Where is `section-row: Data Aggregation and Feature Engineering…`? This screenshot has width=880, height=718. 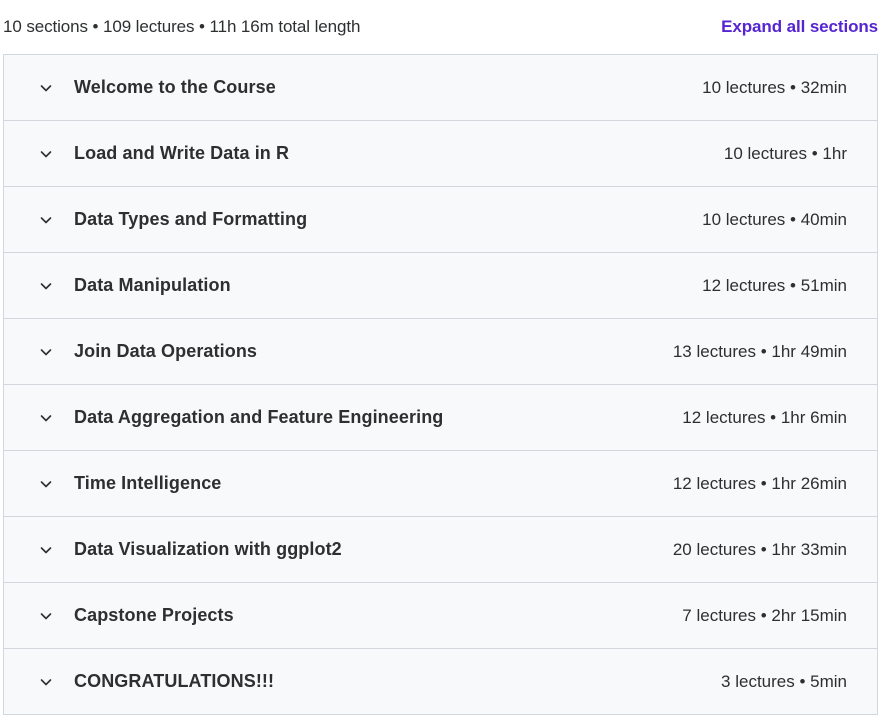
section-row: Data Aggregation and Feature Engineering… is located at coordinates (440, 418).